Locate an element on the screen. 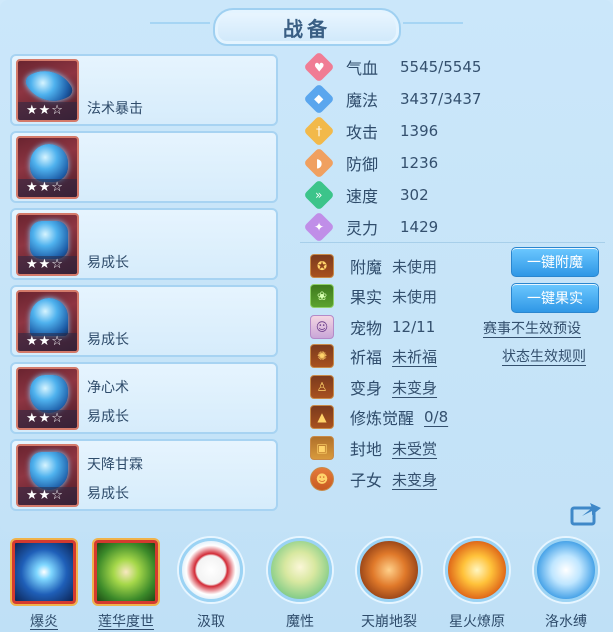 This screenshot has height=632, width=613. feature-label: 附魔 is located at coordinates (366, 267).